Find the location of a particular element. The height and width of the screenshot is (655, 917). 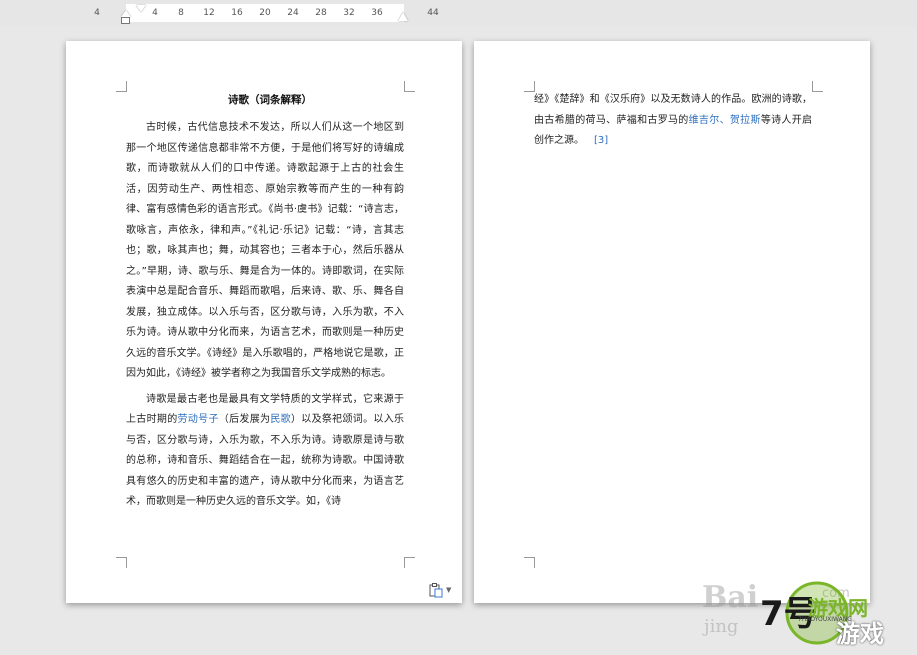

ruler-tick: 8 is located at coordinates (181, 13).